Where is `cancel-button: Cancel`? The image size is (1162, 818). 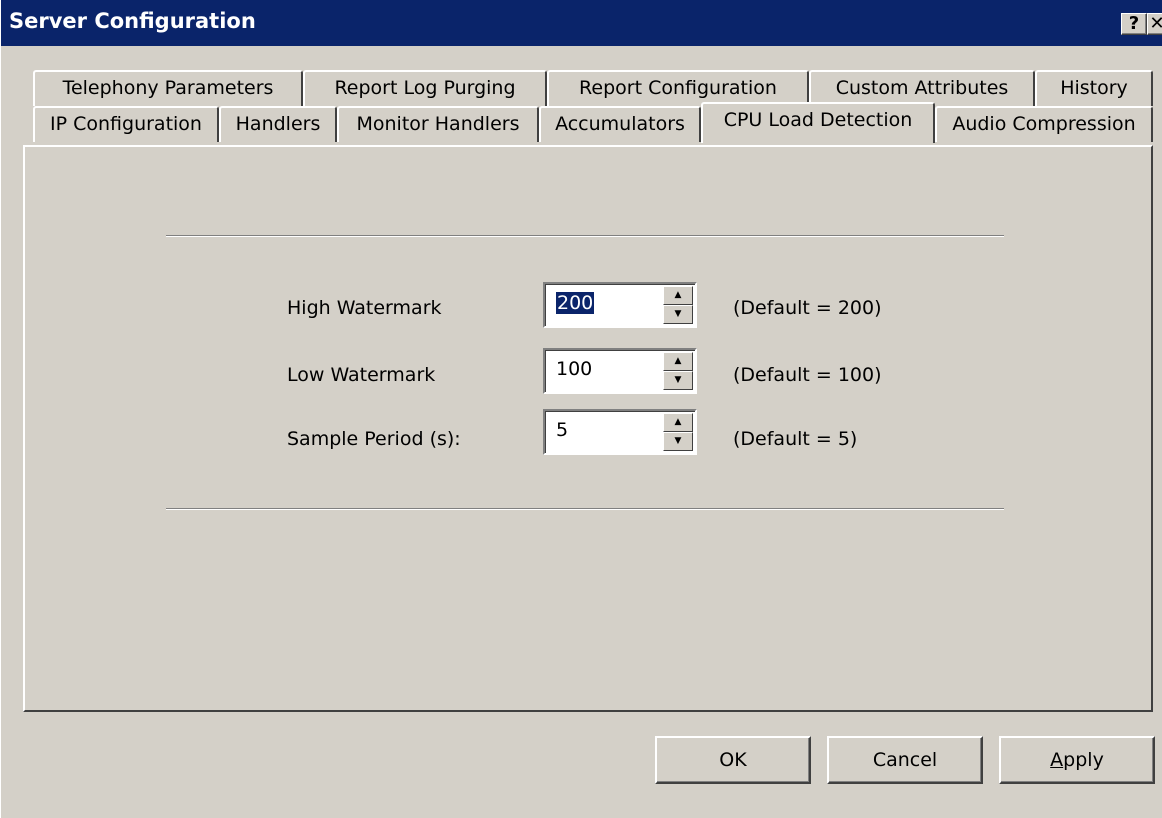
cancel-button: Cancel is located at coordinates (905, 760).